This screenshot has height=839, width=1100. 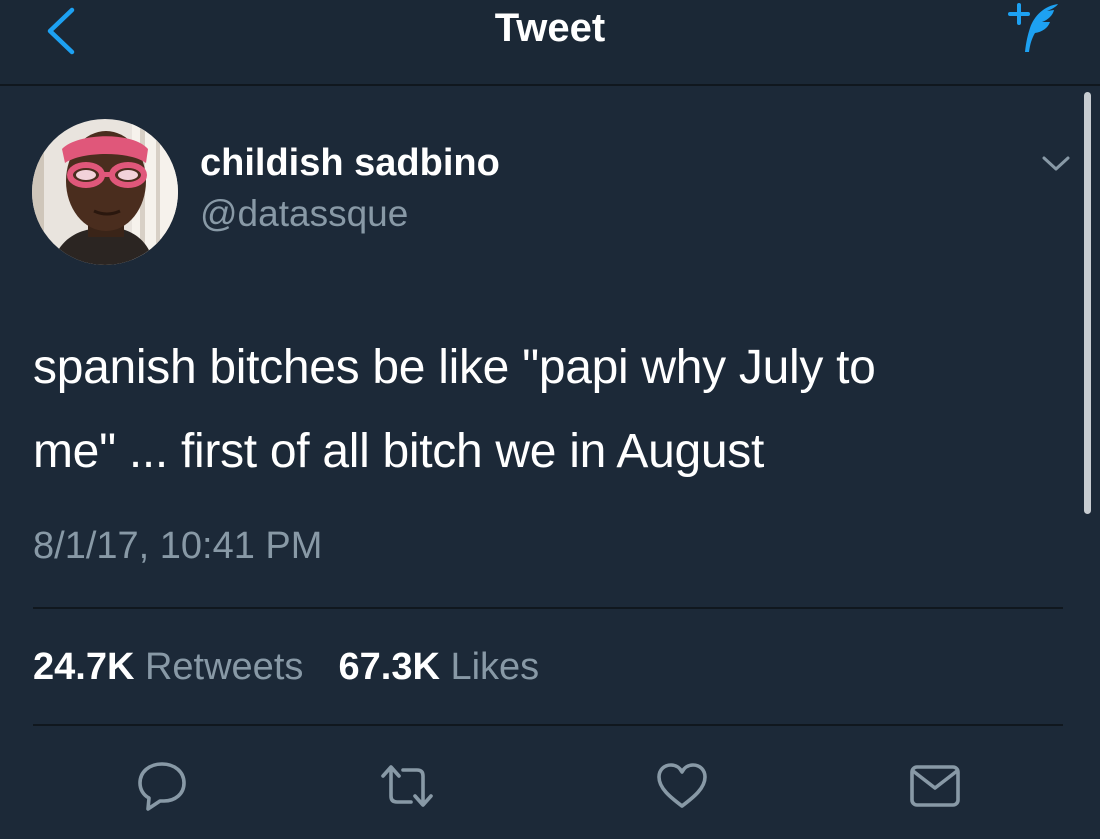 What do you see at coordinates (495, 667) in the screenshot?
I see `likes-label: Likes` at bounding box center [495, 667].